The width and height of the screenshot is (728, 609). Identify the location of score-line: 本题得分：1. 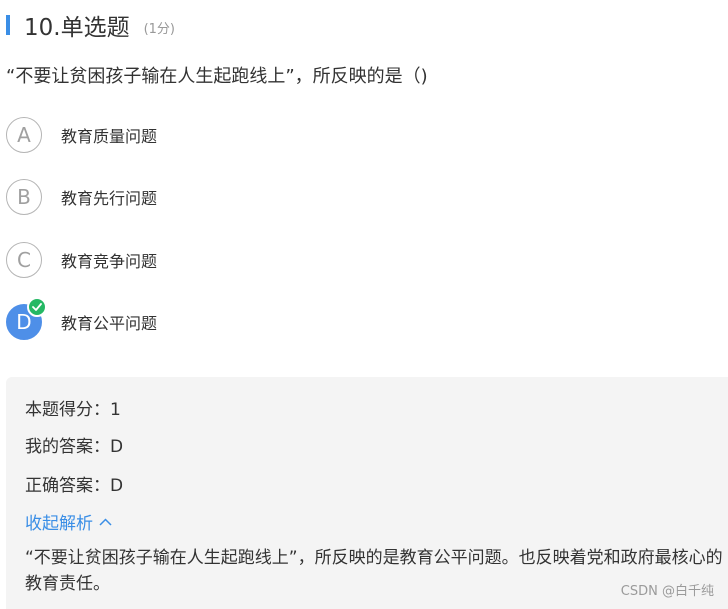
(73, 410).